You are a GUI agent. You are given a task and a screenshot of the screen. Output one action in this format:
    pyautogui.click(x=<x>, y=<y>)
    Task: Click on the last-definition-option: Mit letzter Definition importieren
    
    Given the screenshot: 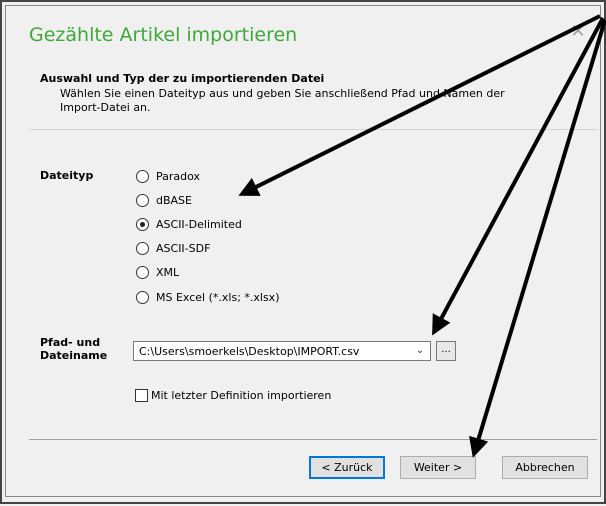 What is the action you would take?
    pyautogui.click(x=233, y=395)
    